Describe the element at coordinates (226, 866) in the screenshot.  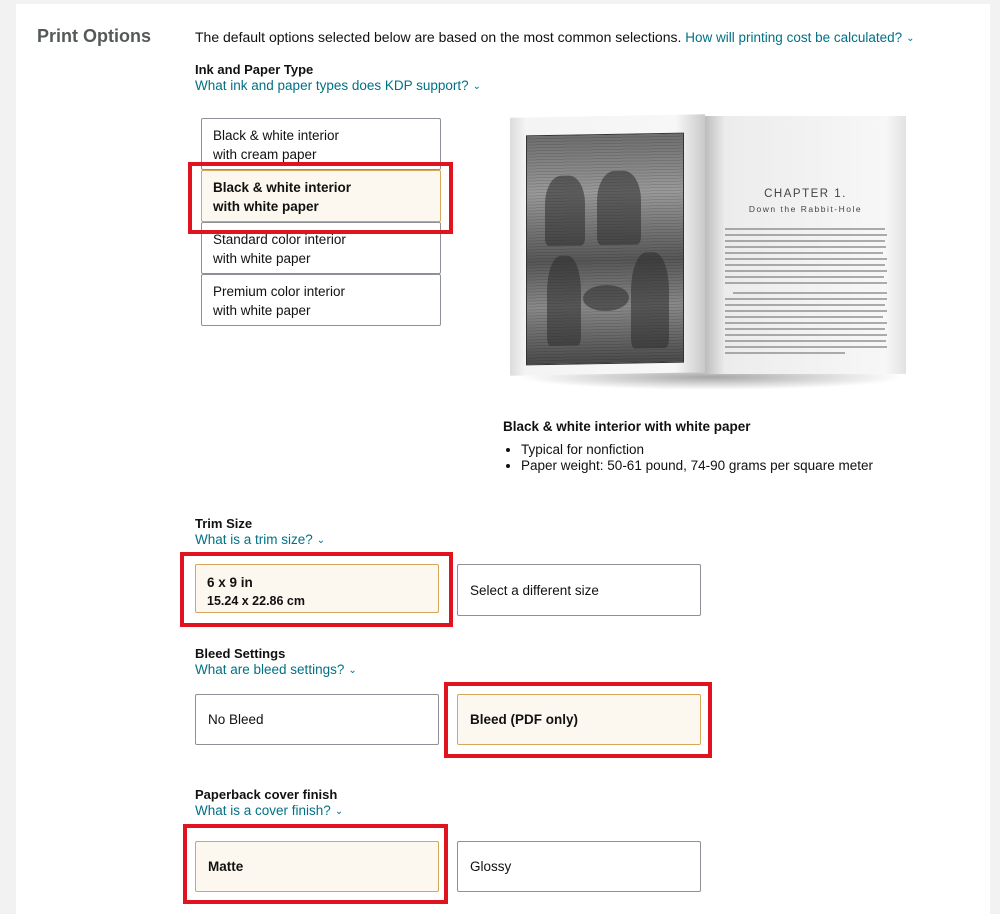
I see `cover-option-label: Matte` at that location.